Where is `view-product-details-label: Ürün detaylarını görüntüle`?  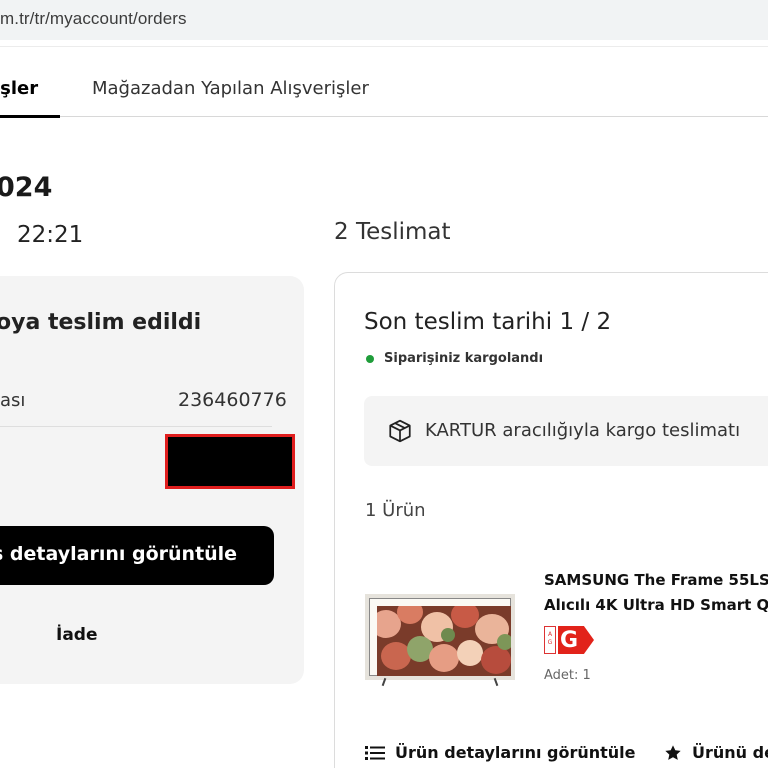
view-product-details-label: Ürün detaylarını görüntüle is located at coordinates (515, 752).